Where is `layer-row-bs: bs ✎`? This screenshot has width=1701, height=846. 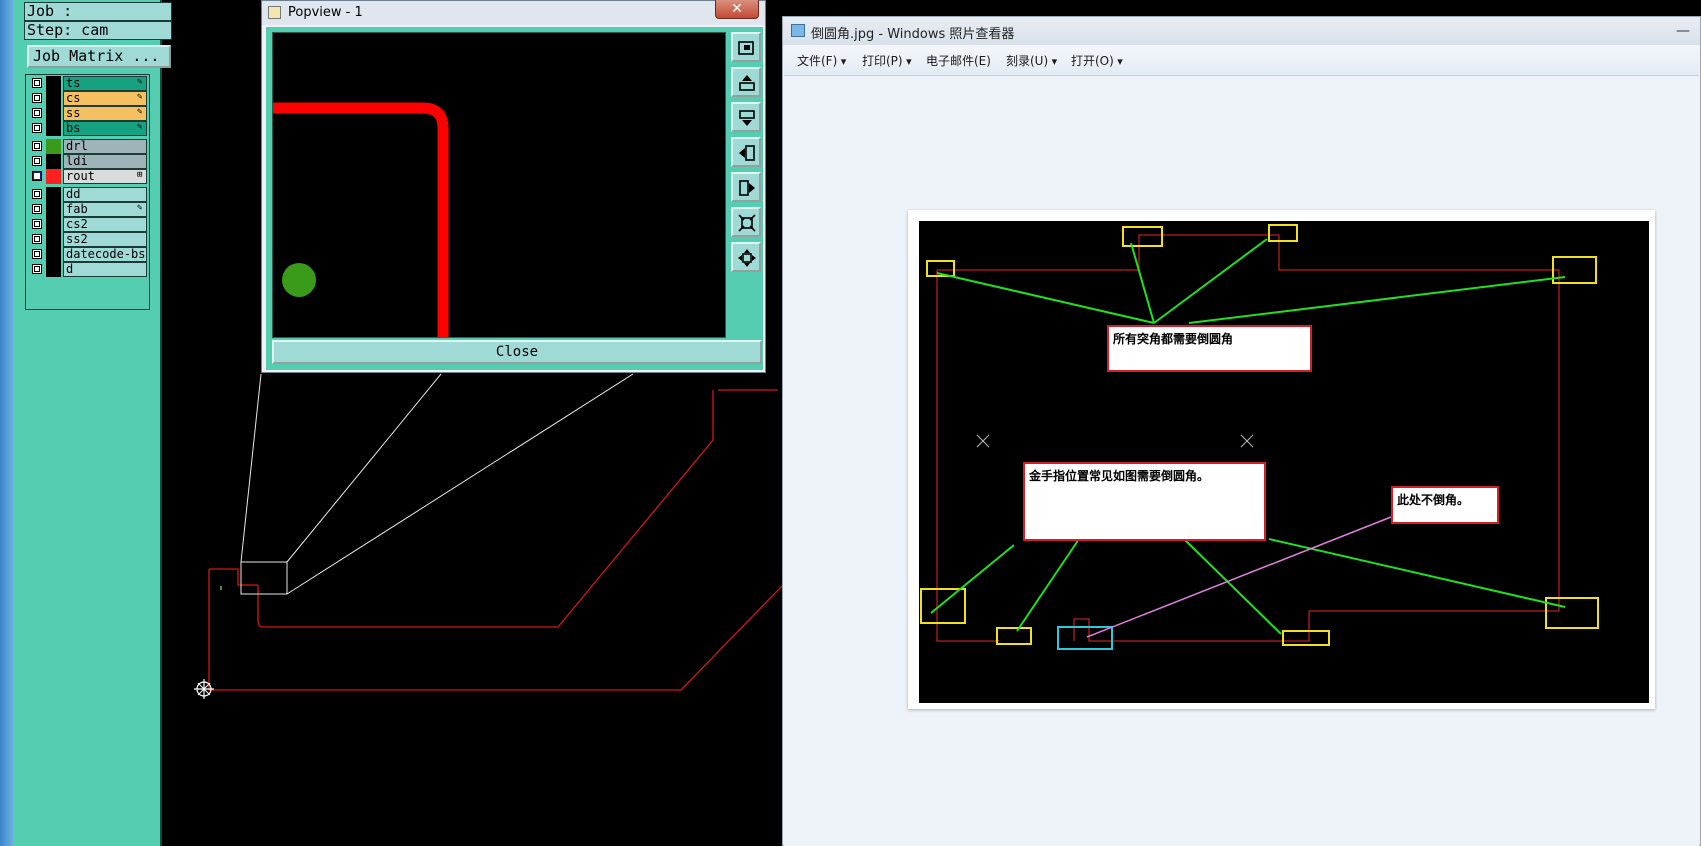
layer-row-bs: bs ✎ is located at coordinates (88, 128).